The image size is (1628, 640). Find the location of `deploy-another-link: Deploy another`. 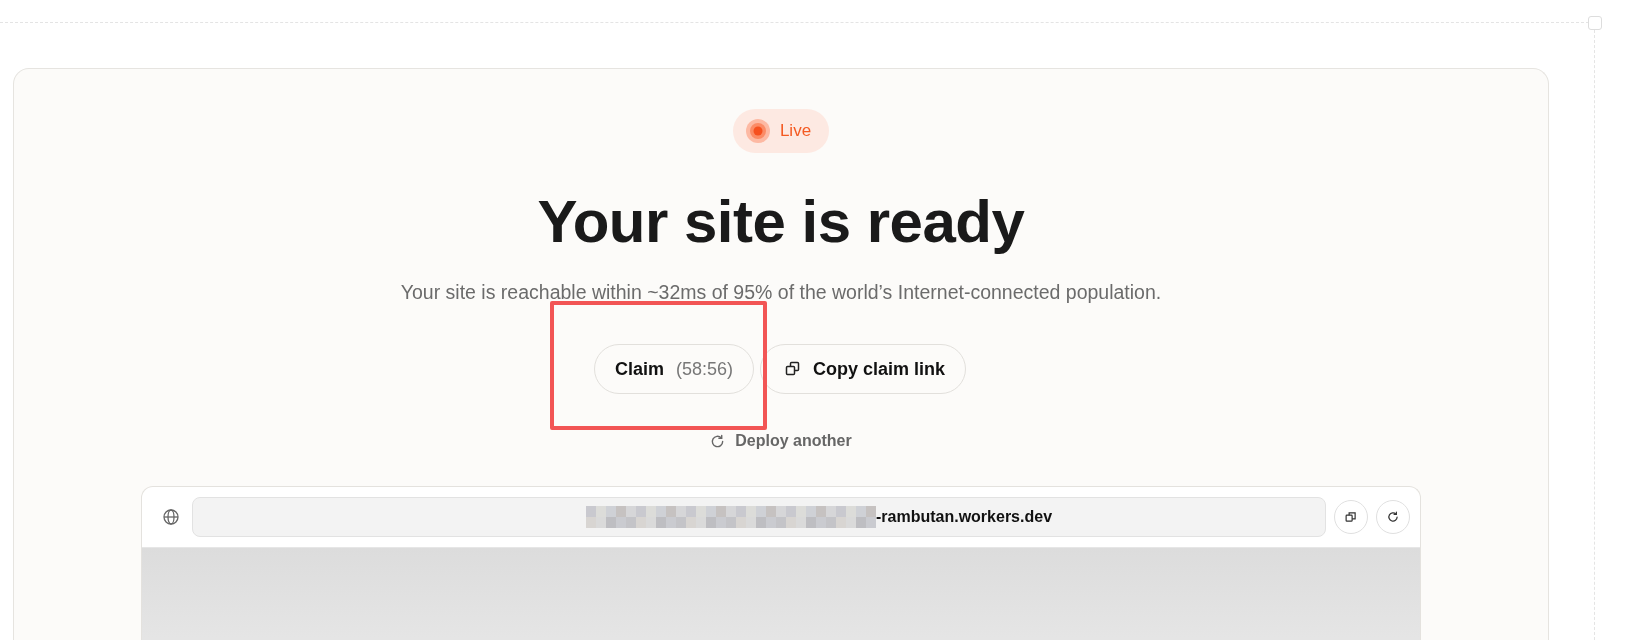

deploy-another-link: Deploy another is located at coordinates (781, 441).